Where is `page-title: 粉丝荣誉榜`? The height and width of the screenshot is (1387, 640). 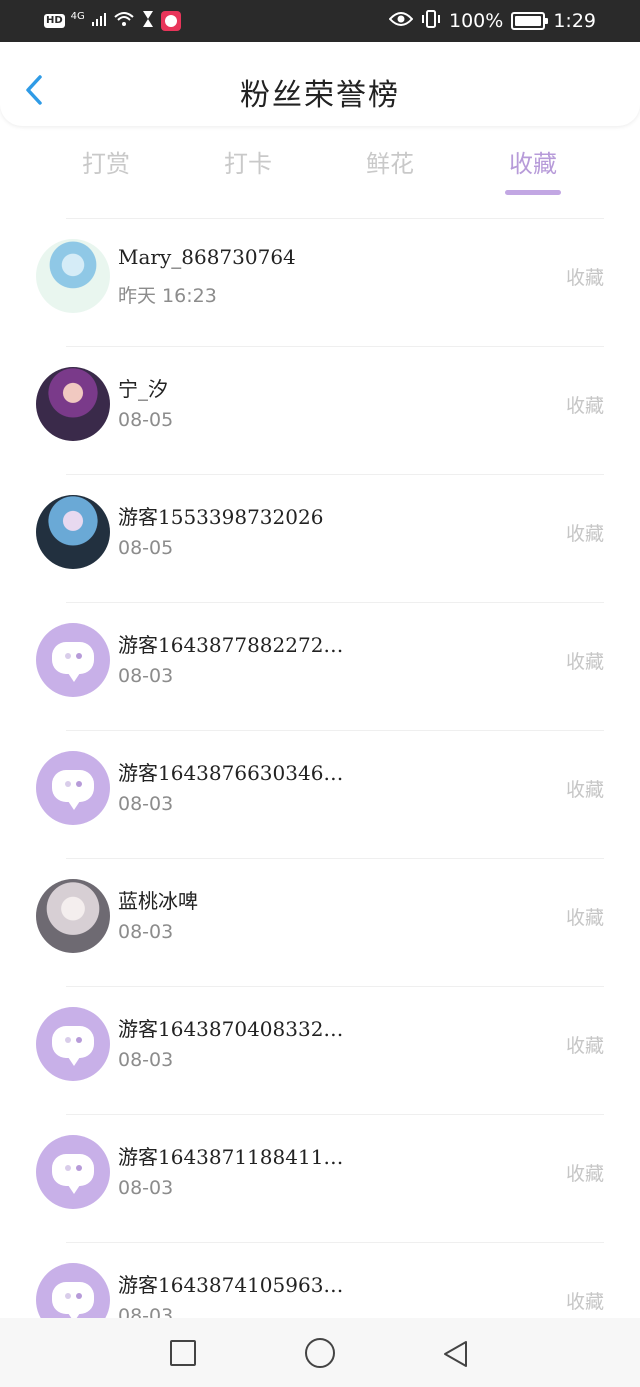
page-title: 粉丝荣誉榜 is located at coordinates (320, 95).